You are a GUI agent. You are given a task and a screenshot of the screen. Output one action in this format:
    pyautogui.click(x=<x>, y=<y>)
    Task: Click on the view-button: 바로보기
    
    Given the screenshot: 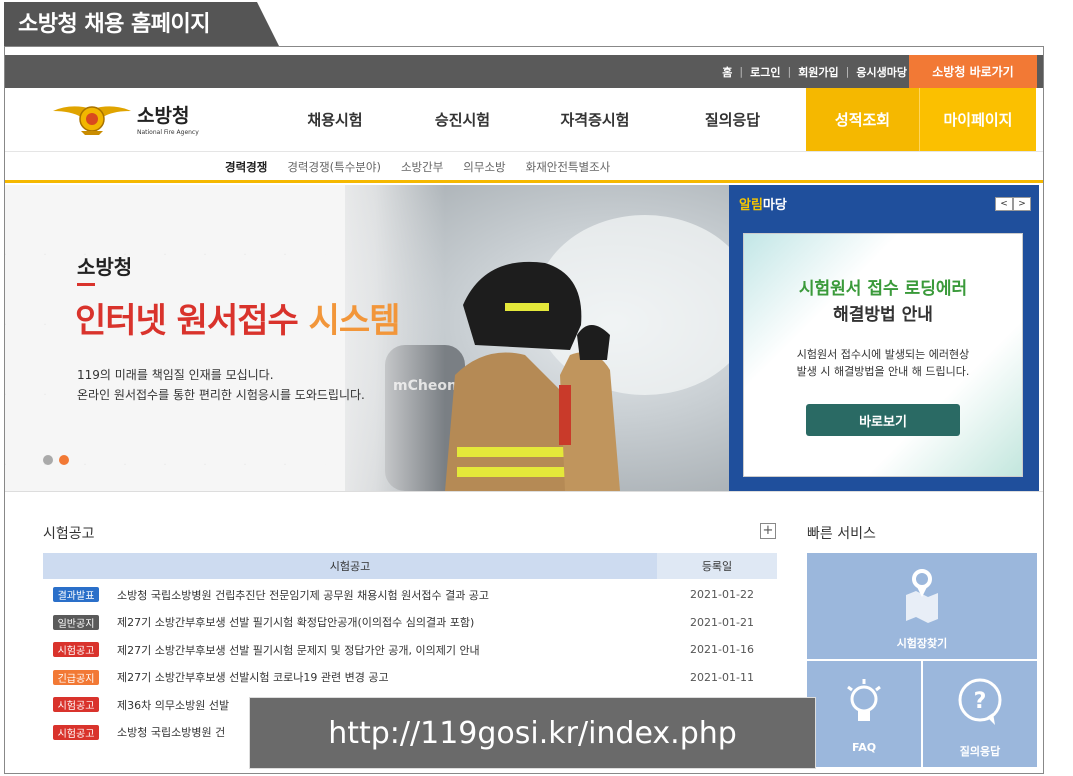 What is the action you would take?
    pyautogui.click(x=883, y=420)
    